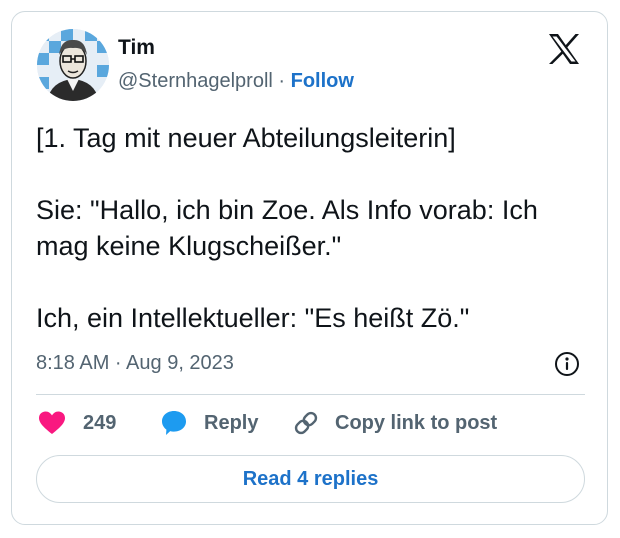  What do you see at coordinates (246, 138) in the screenshot?
I see `tweet-paragraph: [1. Tag mit neuer Abteilungsleiterin]` at bounding box center [246, 138].